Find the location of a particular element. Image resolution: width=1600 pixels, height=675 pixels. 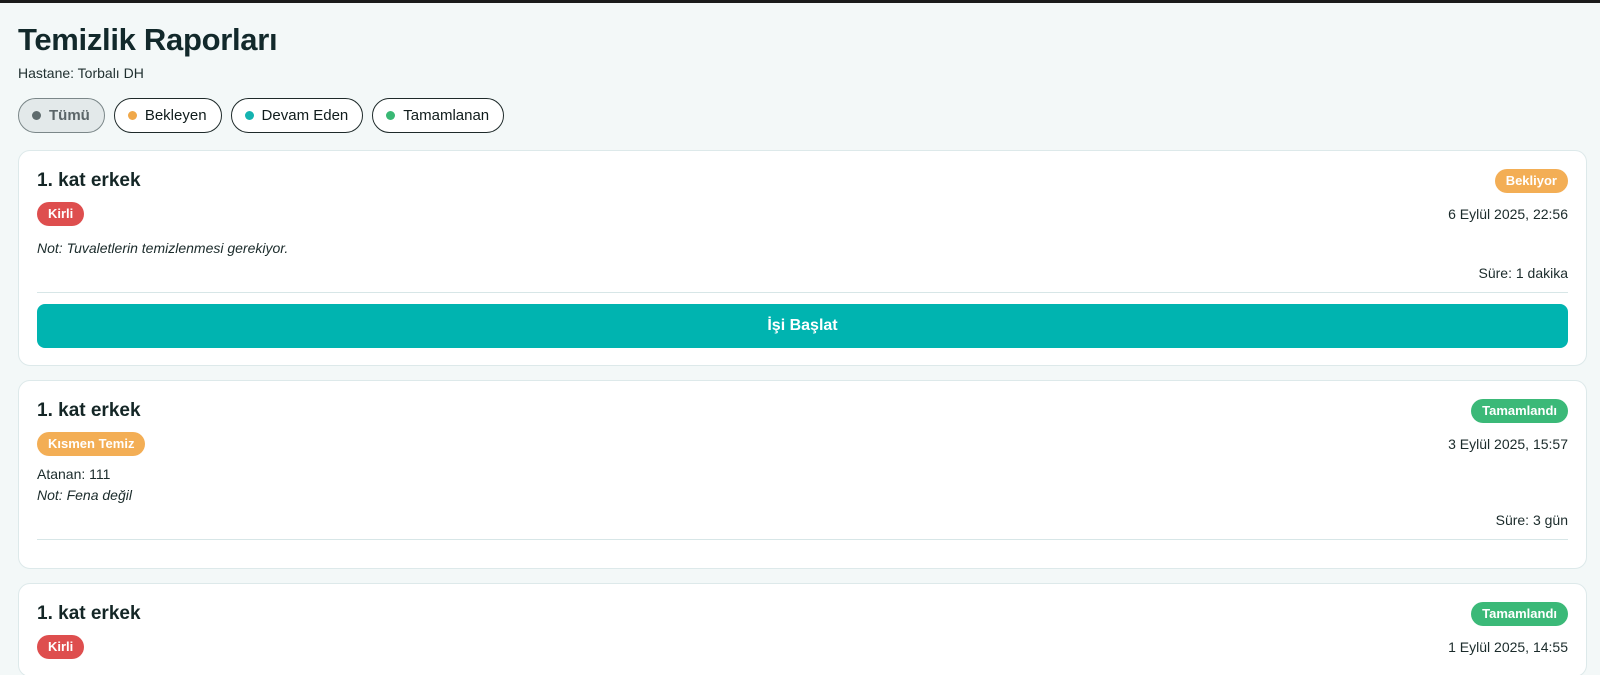

filter-all: Tümü is located at coordinates (61, 115).